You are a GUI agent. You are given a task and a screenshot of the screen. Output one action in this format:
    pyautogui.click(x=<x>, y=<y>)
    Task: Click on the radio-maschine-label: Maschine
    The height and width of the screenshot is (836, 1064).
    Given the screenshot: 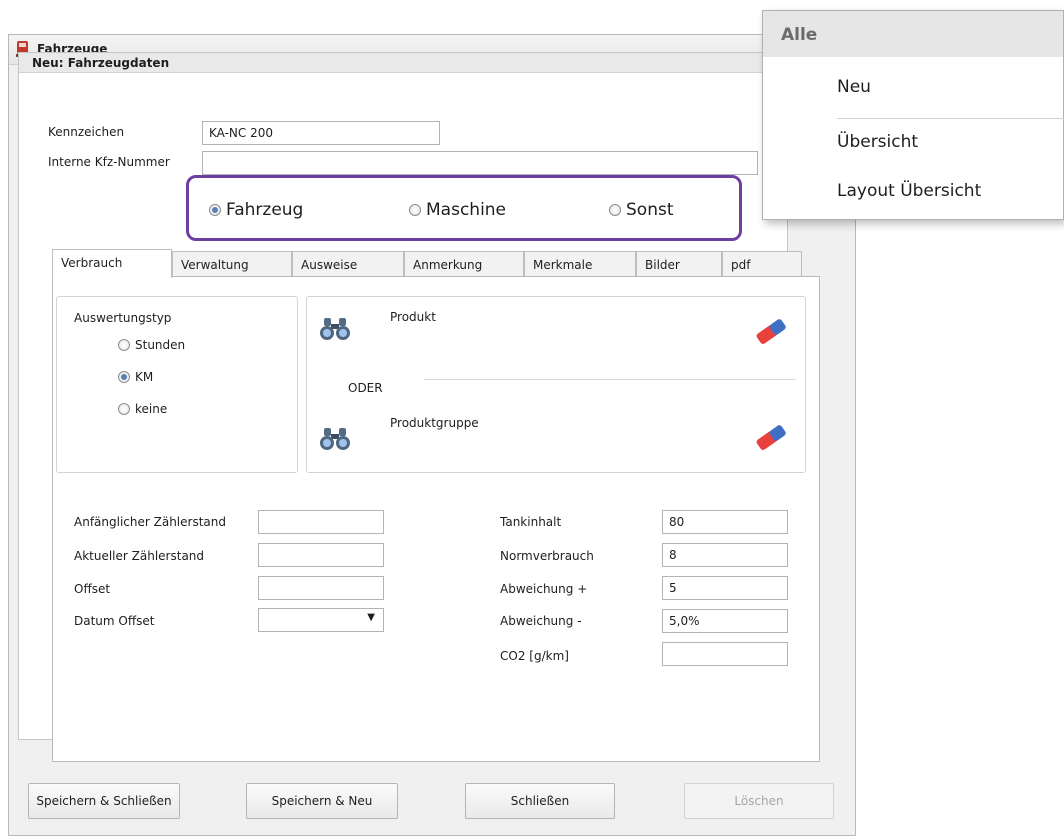 What is the action you would take?
    pyautogui.click(x=466, y=210)
    